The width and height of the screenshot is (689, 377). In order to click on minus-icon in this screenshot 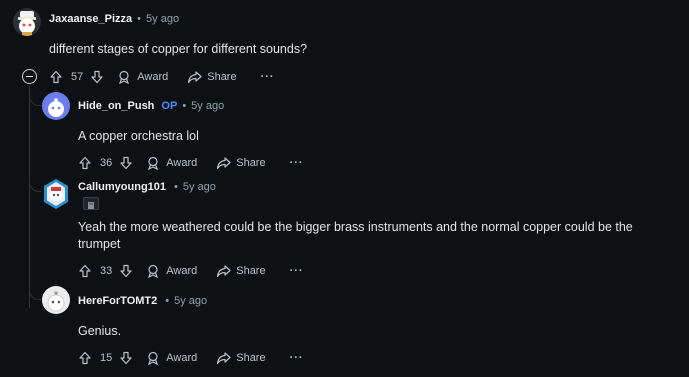, I will do `click(29, 76)`.